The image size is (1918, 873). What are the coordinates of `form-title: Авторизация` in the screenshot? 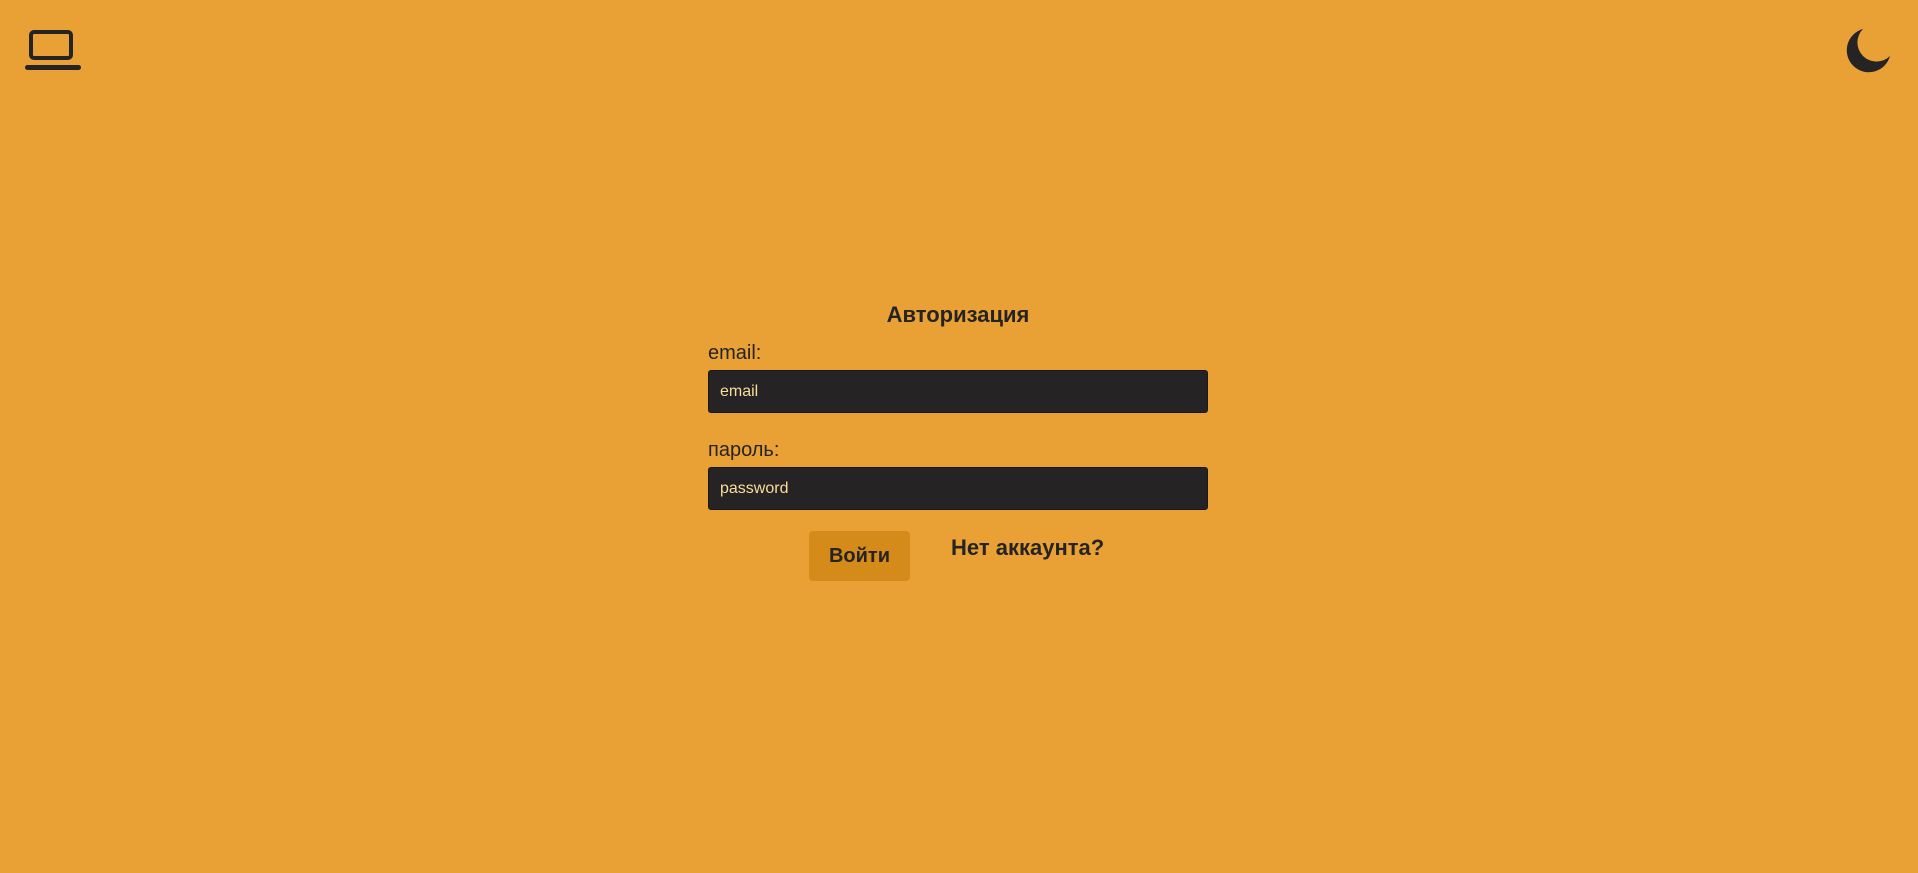 It's located at (958, 314).